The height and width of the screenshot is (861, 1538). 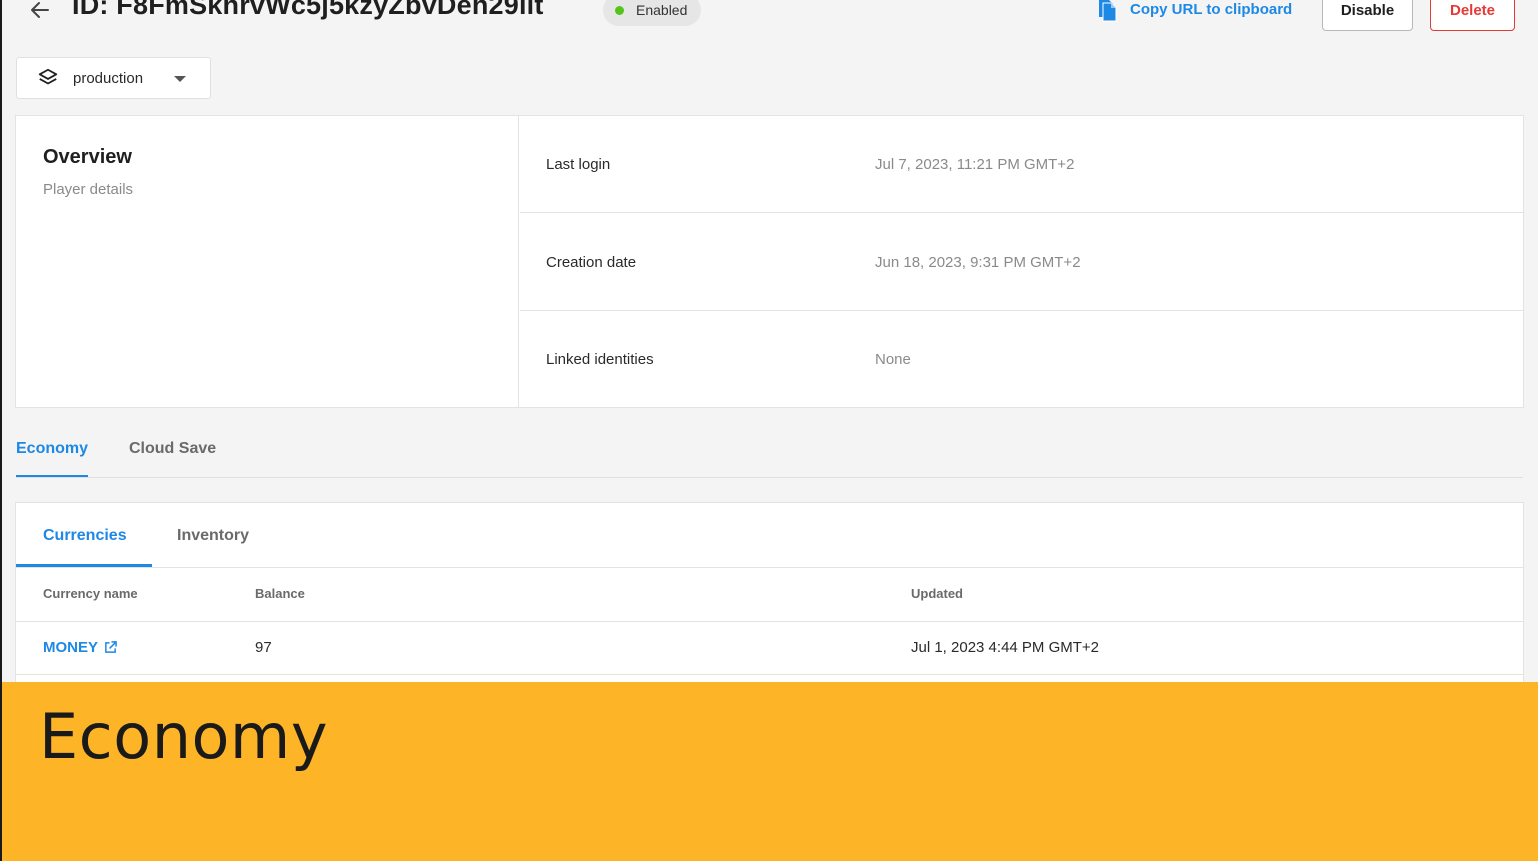 What do you see at coordinates (1367, 15) in the screenshot?
I see `disable-button: Disable` at bounding box center [1367, 15].